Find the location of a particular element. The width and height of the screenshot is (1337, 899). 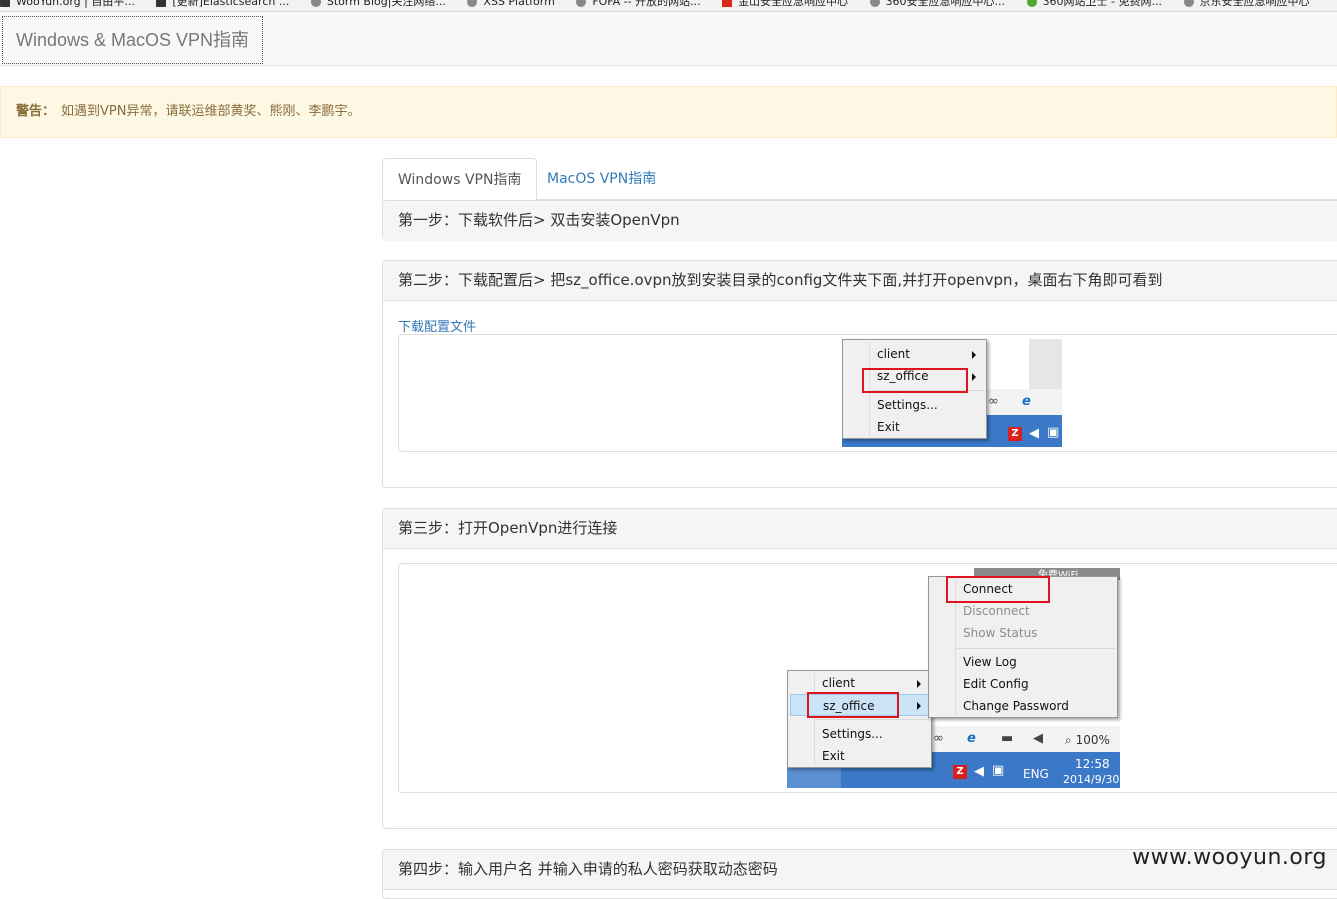

step1-title: 第一步：下载软件后> 双击安装OpenVpn is located at coordinates (860, 221).